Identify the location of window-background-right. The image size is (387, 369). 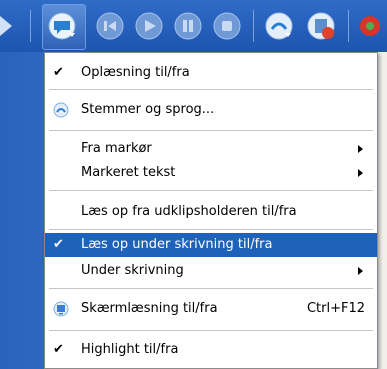
(382, 210).